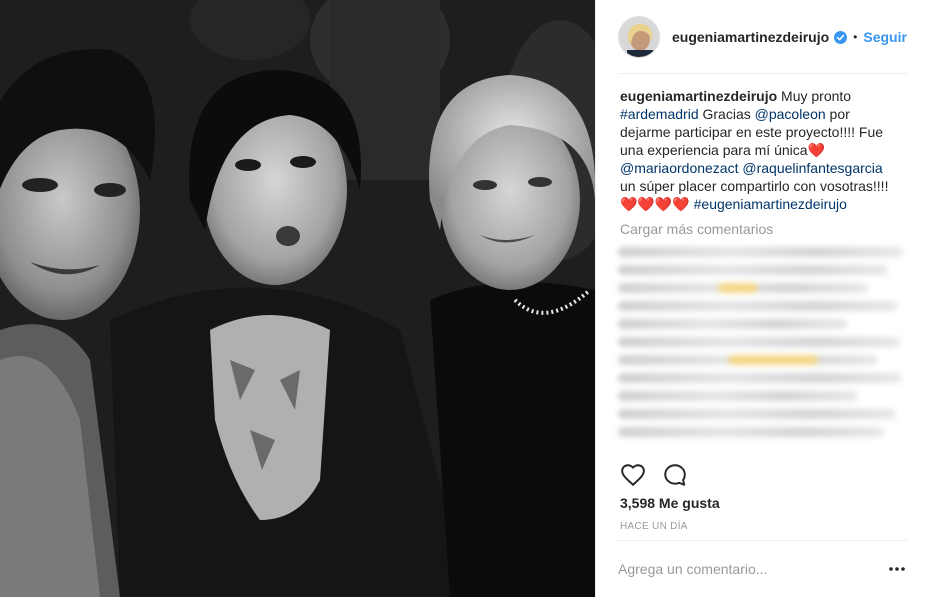 This screenshot has height=597, width=931. Describe the element at coordinates (814, 96) in the screenshot. I see `caption-text: Muy pronto` at that location.